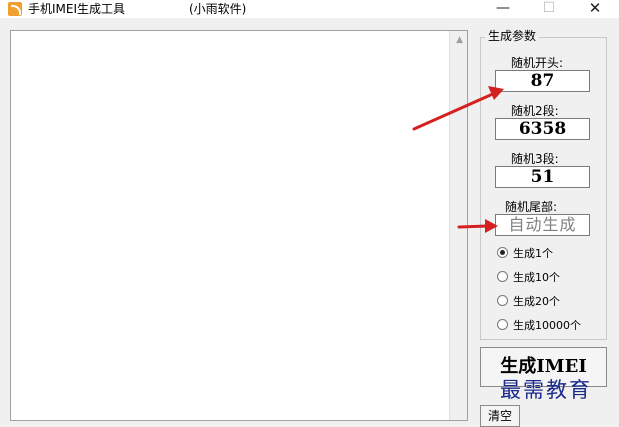 The height and width of the screenshot is (427, 619). Describe the element at coordinates (458, 108) in the screenshot. I see `arrow-to-prefix` at that location.